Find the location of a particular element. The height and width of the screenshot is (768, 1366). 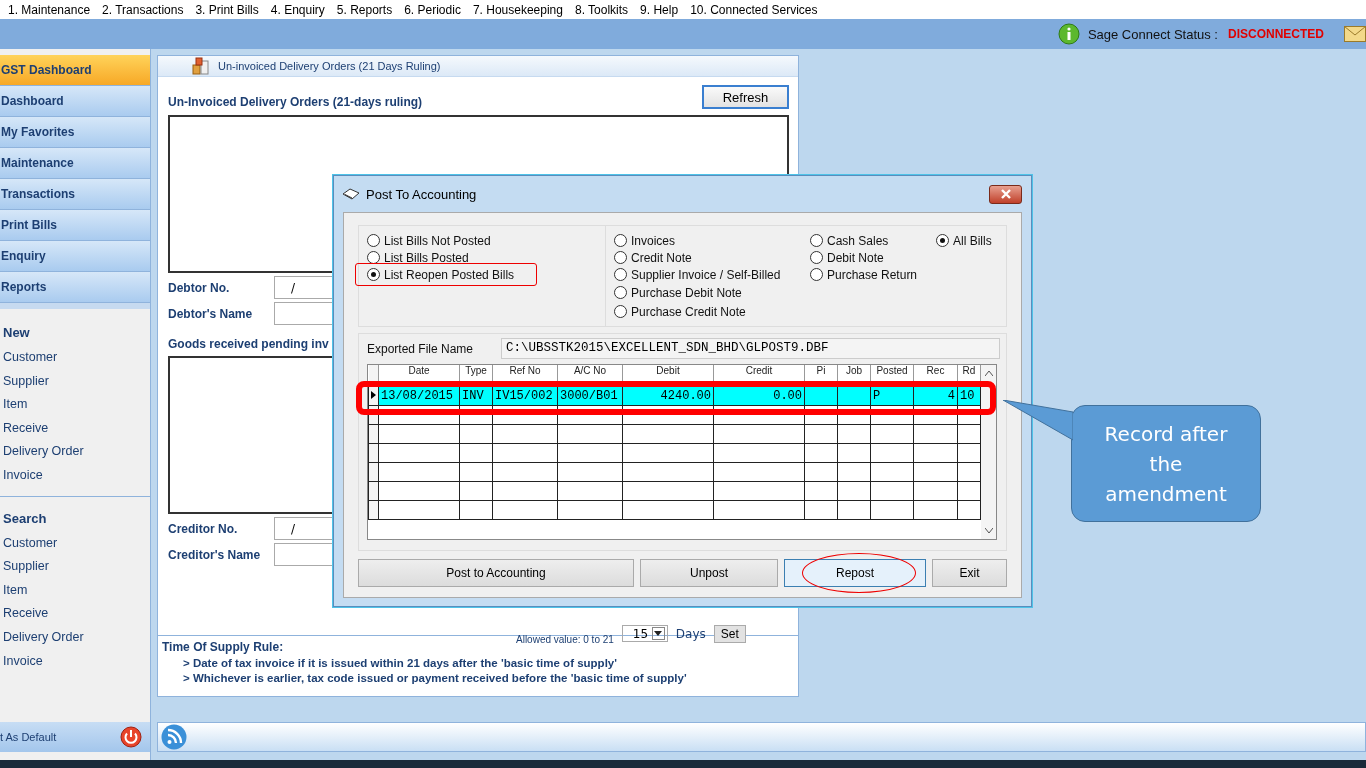

menu-item: 1. Maintenance is located at coordinates (49, 9).